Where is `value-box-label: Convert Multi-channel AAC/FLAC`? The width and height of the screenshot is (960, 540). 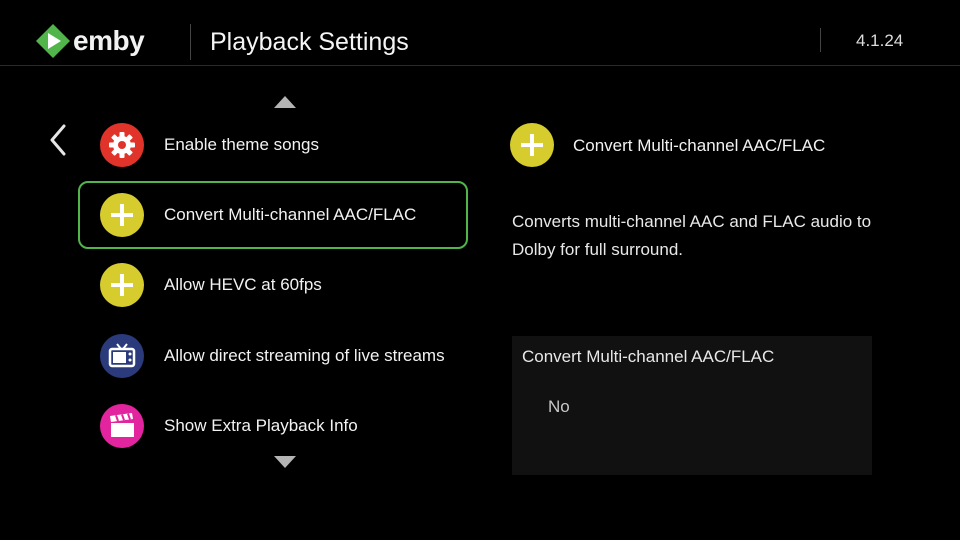 value-box-label: Convert Multi-channel AAC/FLAC is located at coordinates (648, 356).